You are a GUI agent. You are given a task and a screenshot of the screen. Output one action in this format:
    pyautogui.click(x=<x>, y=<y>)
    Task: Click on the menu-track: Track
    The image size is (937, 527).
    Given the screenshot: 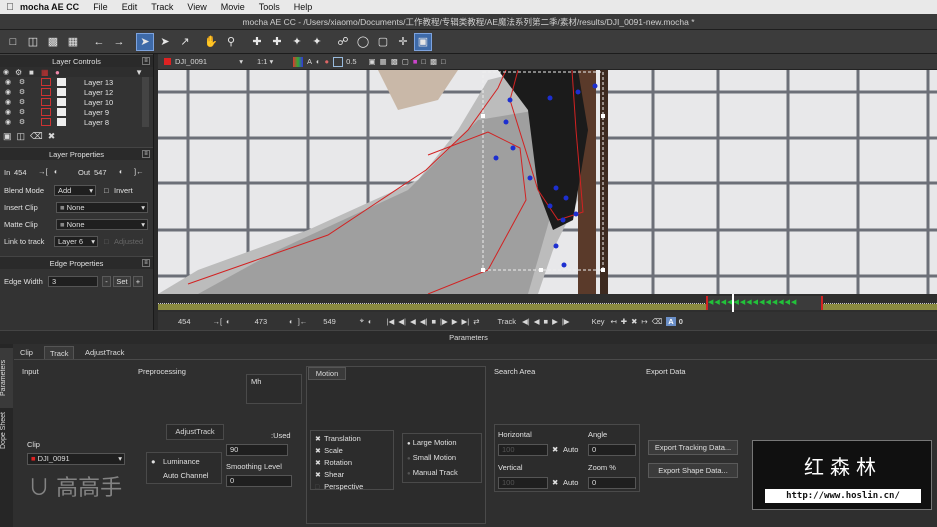 What is the action you would take?
    pyautogui.click(x=162, y=7)
    